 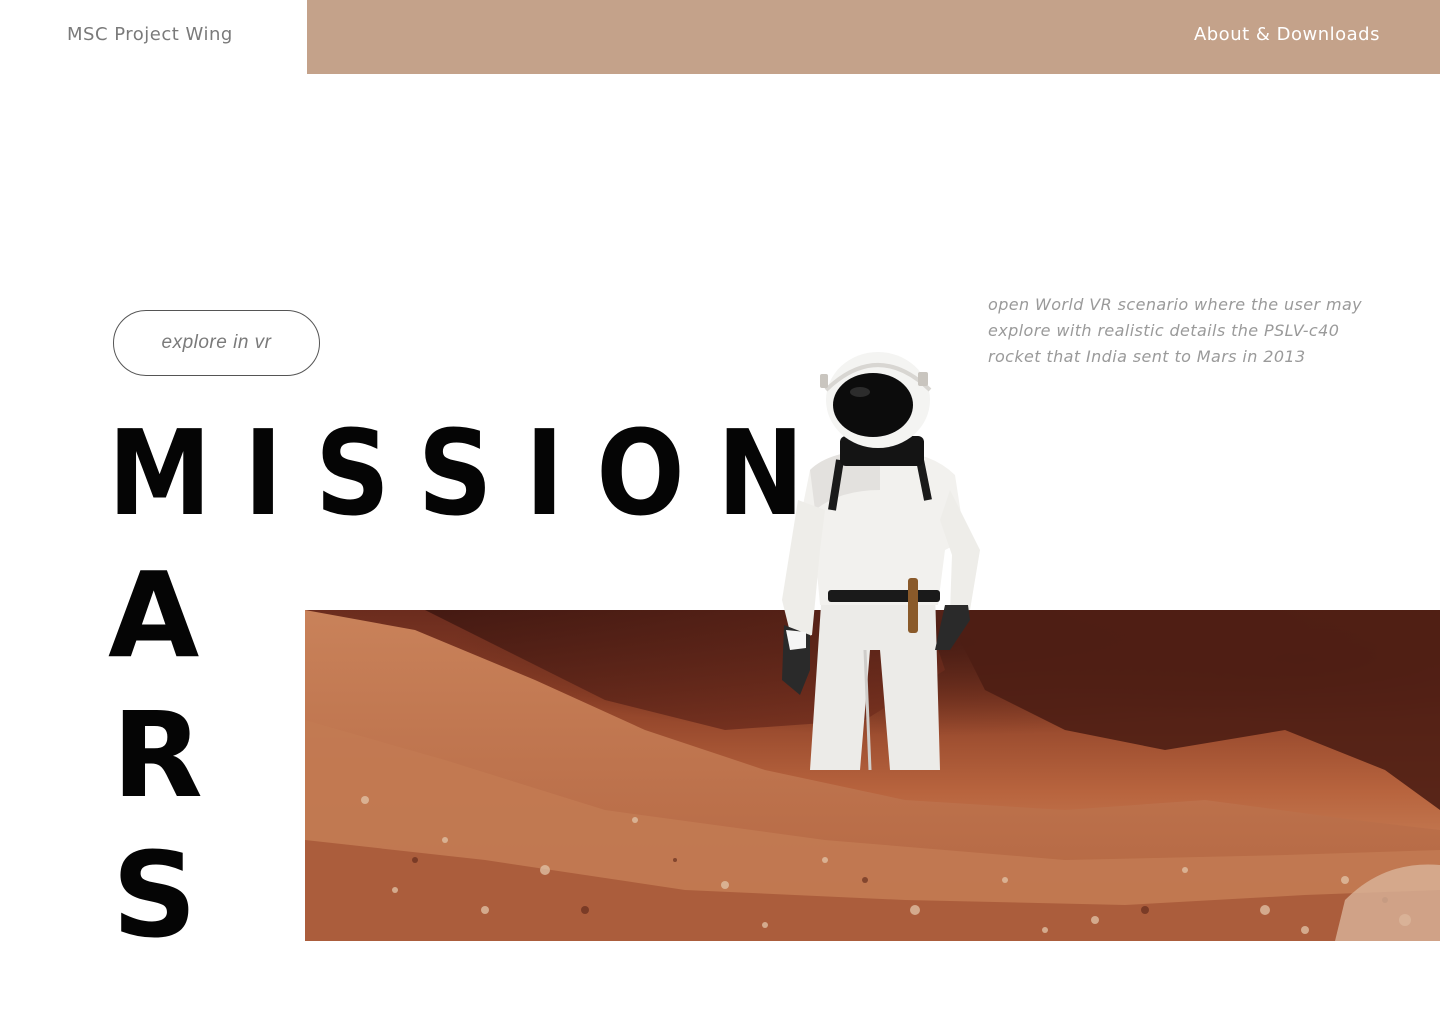 I want to click on top-accent-bar: About & Downloads, so click(x=873, y=37).